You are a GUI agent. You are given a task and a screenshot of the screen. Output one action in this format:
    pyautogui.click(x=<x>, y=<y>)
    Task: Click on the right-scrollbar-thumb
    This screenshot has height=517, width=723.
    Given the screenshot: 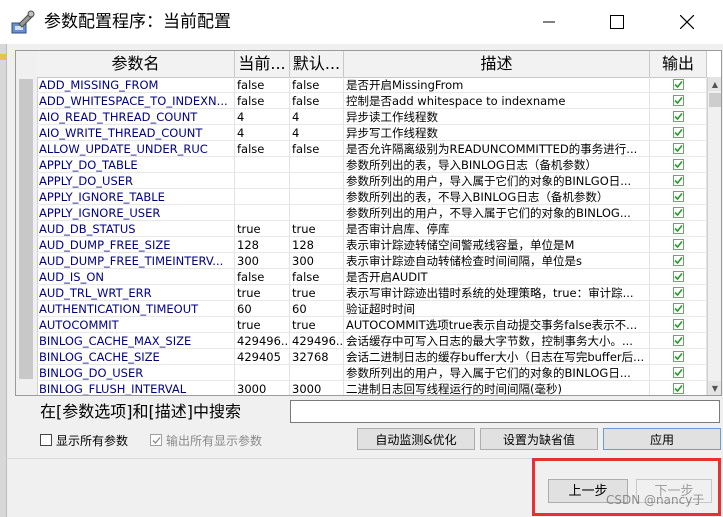 What is the action you would take?
    pyautogui.click(x=715, y=100)
    